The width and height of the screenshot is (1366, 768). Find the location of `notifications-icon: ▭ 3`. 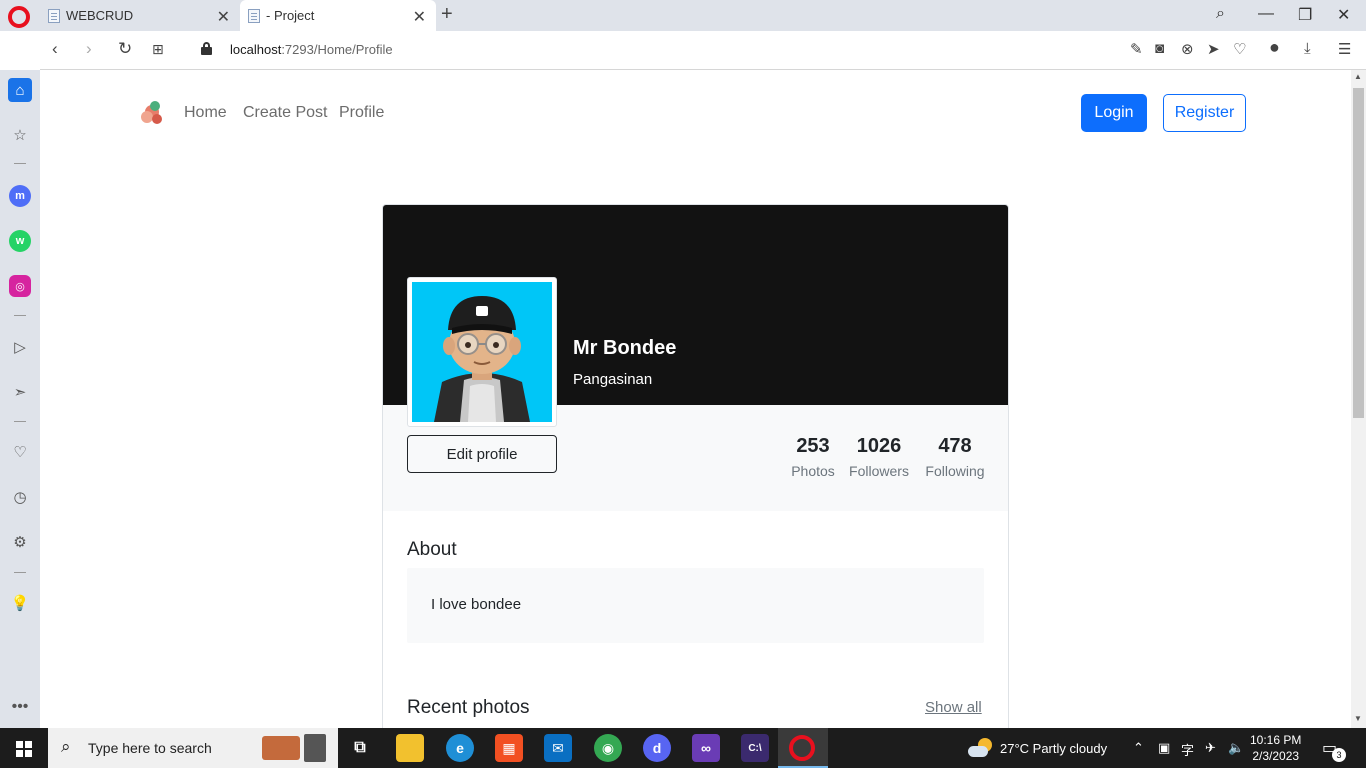

notifications-icon: ▭ 3 is located at coordinates (1334, 750).